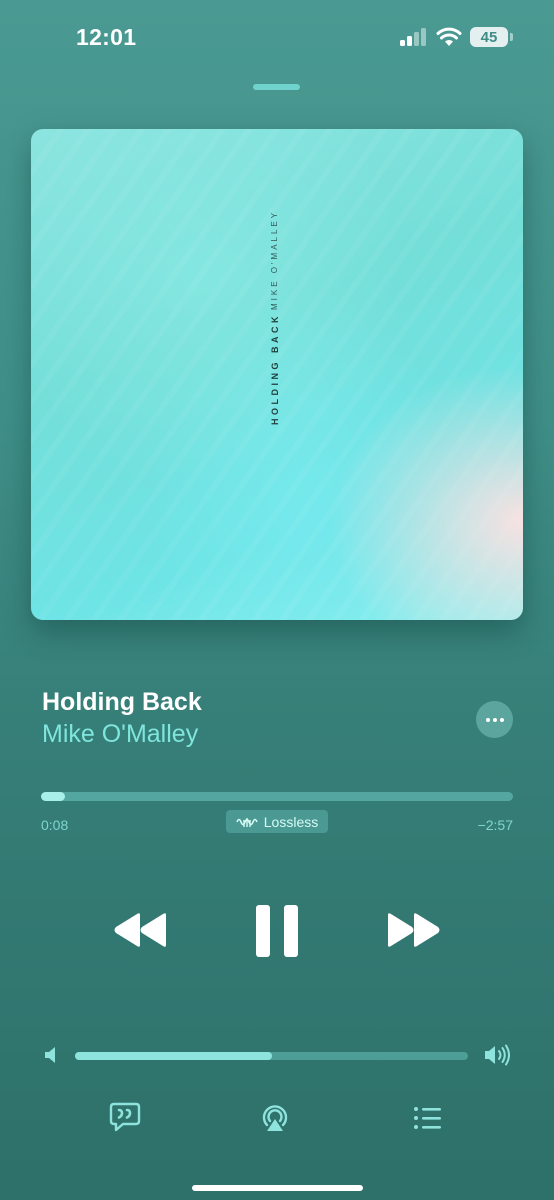 The image size is (554, 1200). Describe the element at coordinates (495, 825) in the screenshot. I see `remaining-time: −2:57` at that location.